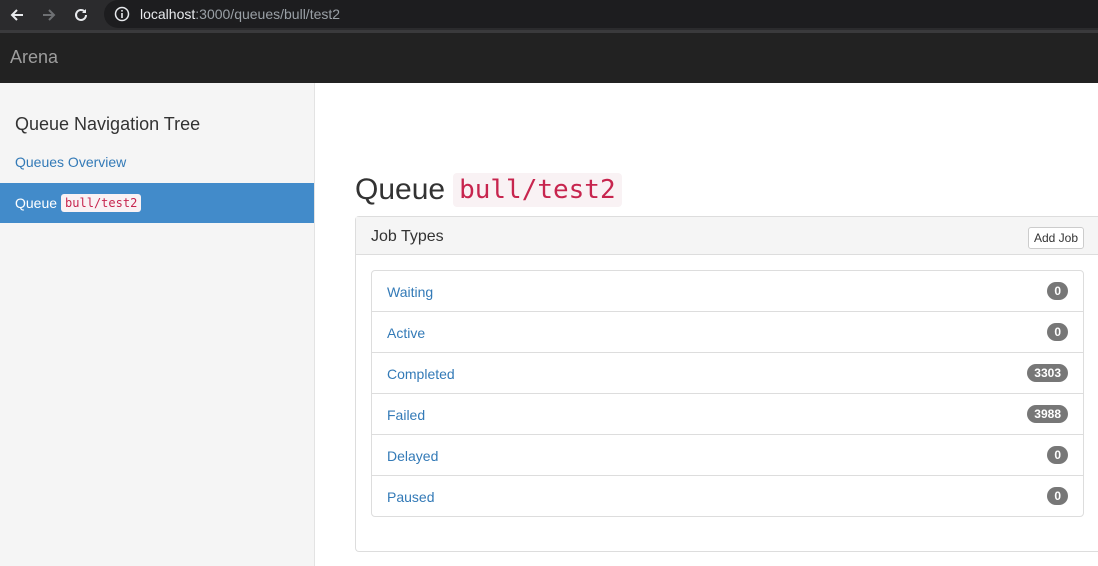  I want to click on forward-arrow-icon, so click(49, 15).